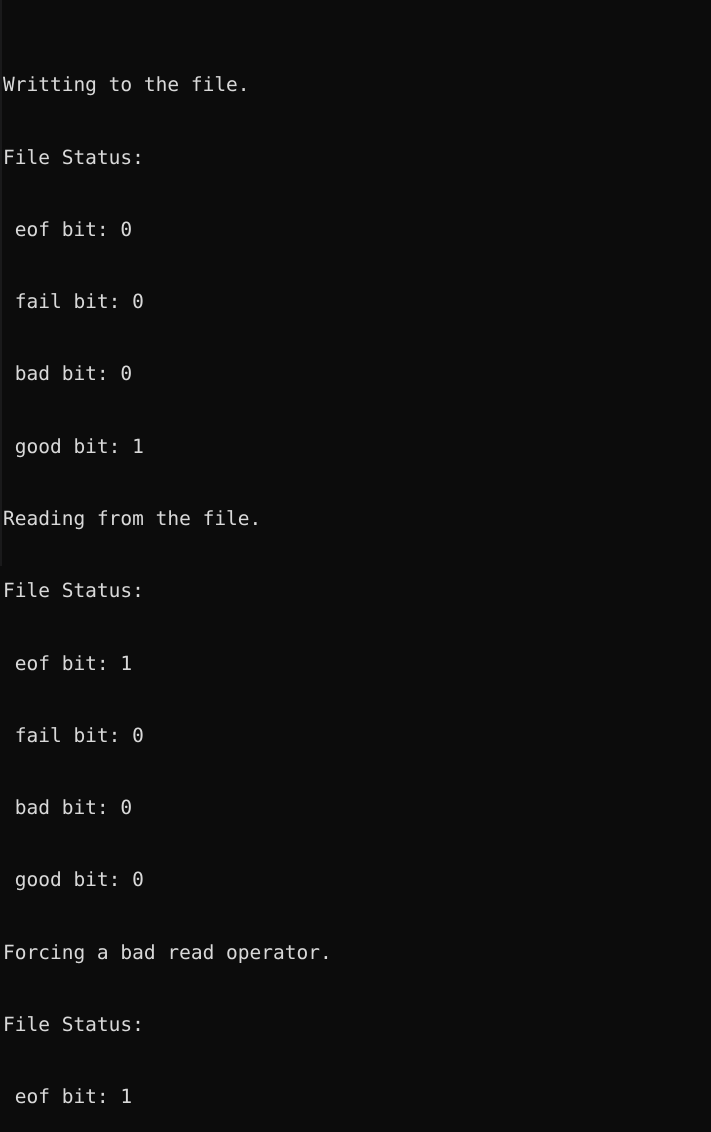  What do you see at coordinates (73, 880) in the screenshot?
I see `console-line: good bit: 0` at bounding box center [73, 880].